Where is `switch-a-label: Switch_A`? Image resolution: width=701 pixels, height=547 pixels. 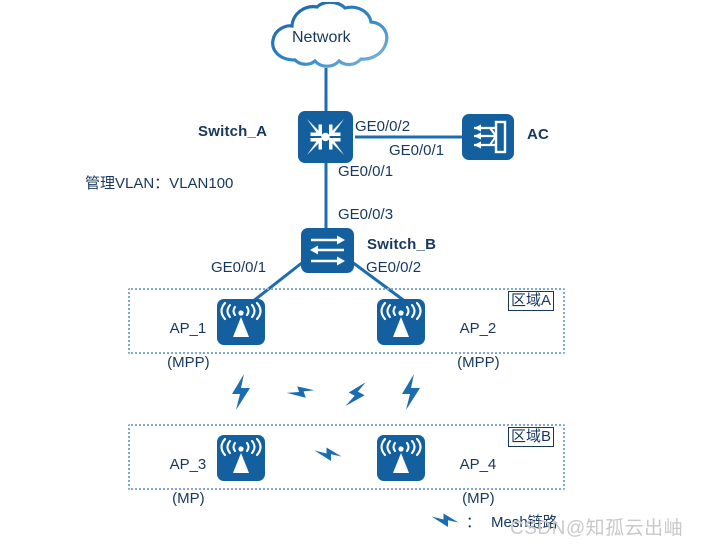
switch-a-label: Switch_A is located at coordinates (233, 131).